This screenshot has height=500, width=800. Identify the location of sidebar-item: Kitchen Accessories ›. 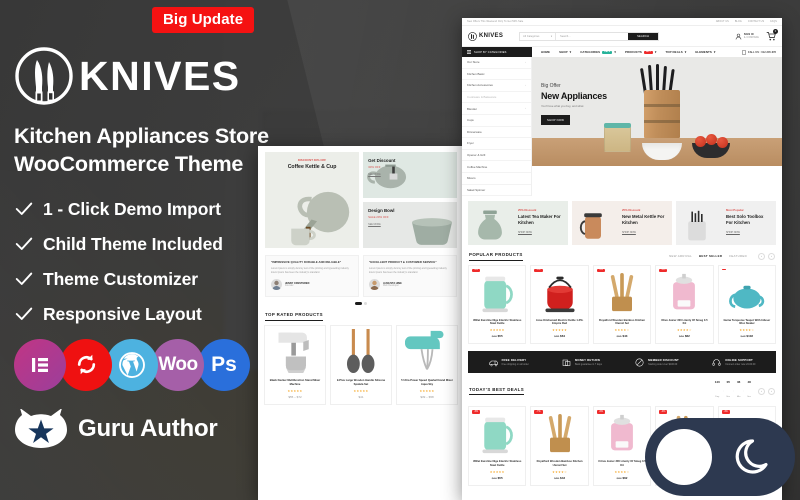
(496, 86).